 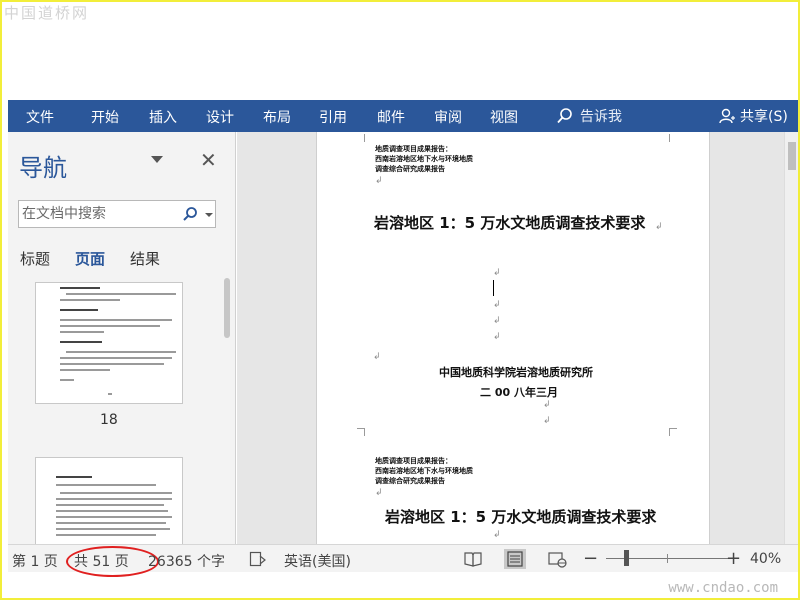 What do you see at coordinates (163, 117) in the screenshot?
I see `tab-insert: 插入` at bounding box center [163, 117].